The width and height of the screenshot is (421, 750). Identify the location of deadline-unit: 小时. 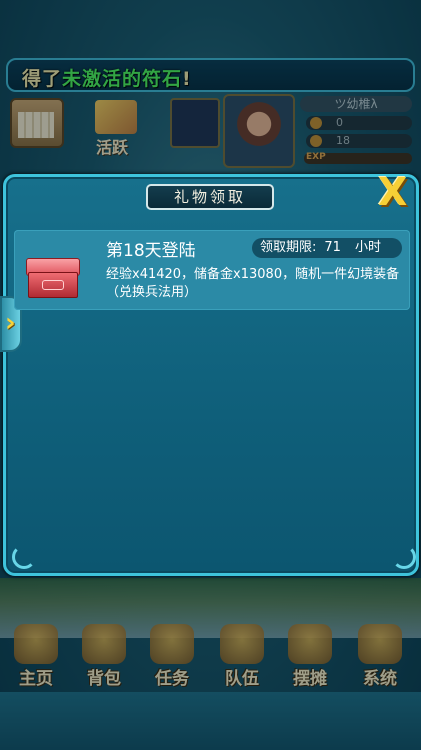
(367, 247).